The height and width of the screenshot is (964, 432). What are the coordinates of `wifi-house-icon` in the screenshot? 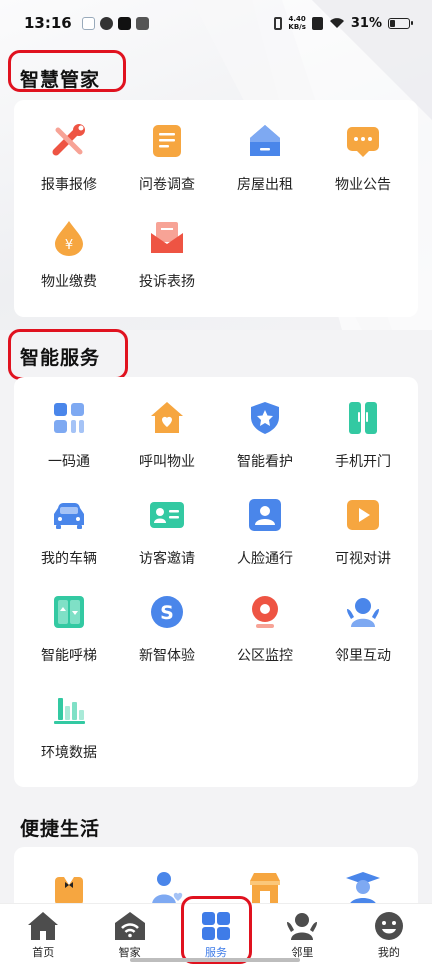 It's located at (129, 926).